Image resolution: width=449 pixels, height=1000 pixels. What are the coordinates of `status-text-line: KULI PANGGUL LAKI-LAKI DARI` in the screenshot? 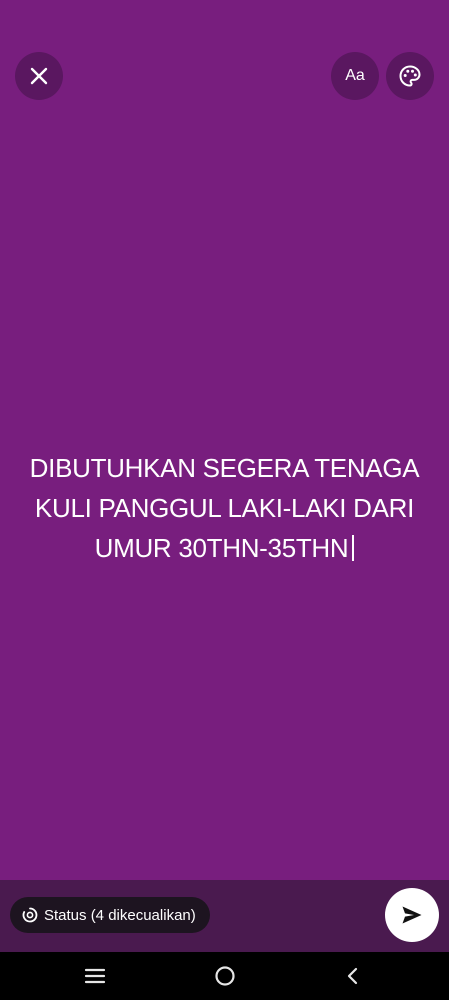 It's located at (224, 508).